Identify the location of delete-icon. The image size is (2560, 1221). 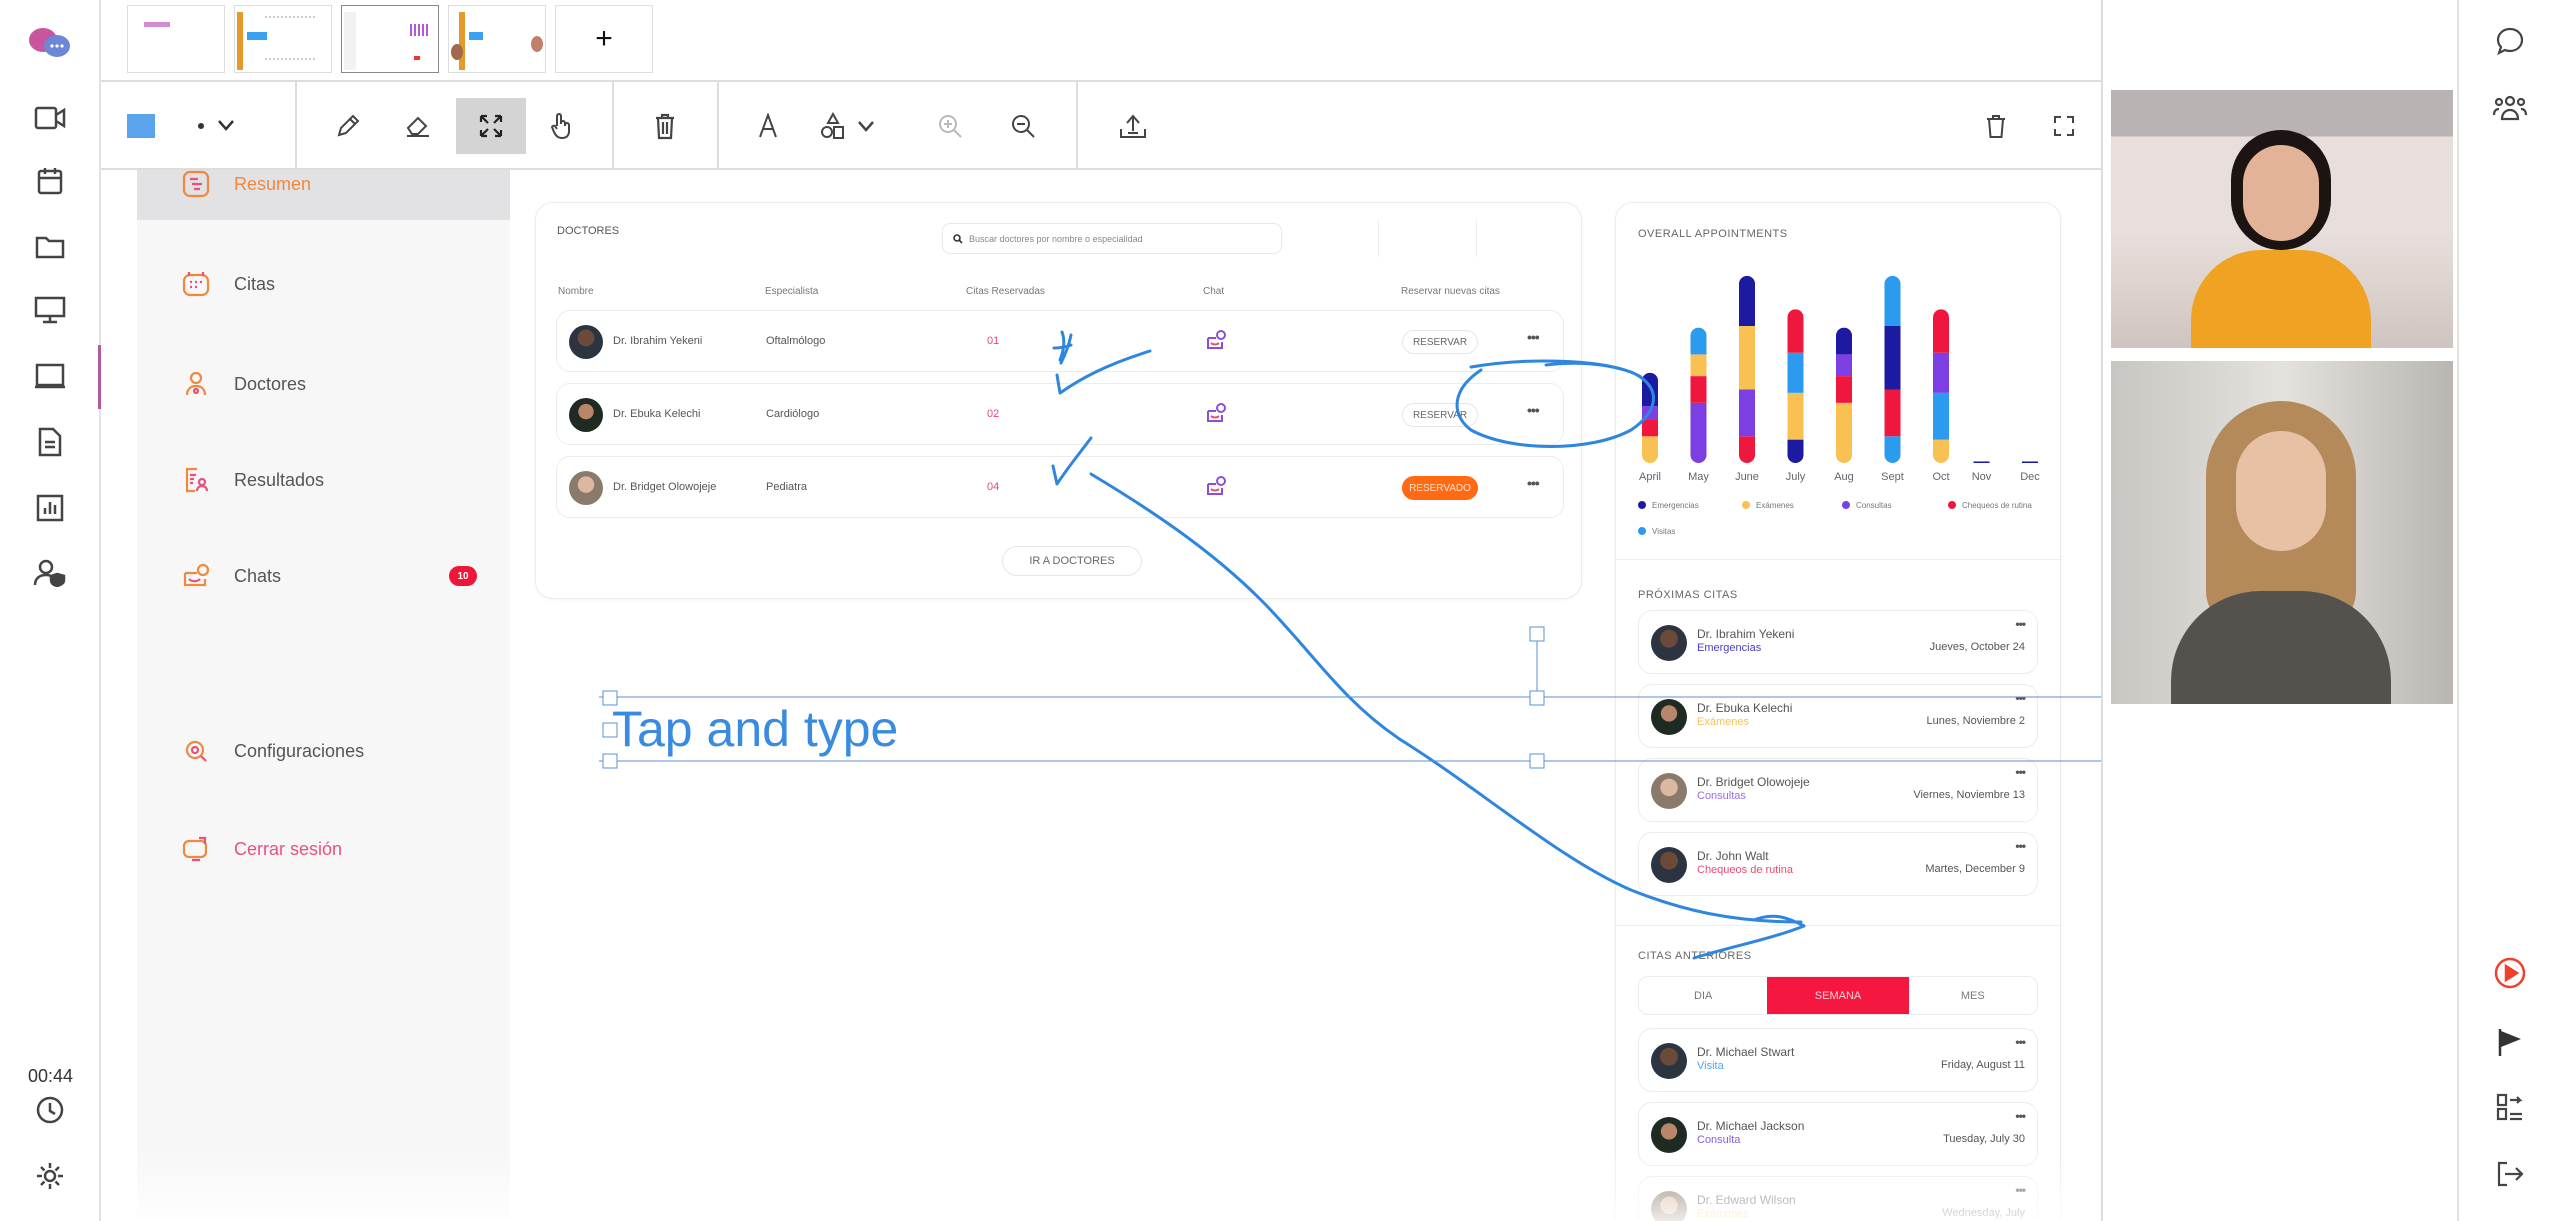
(665, 126).